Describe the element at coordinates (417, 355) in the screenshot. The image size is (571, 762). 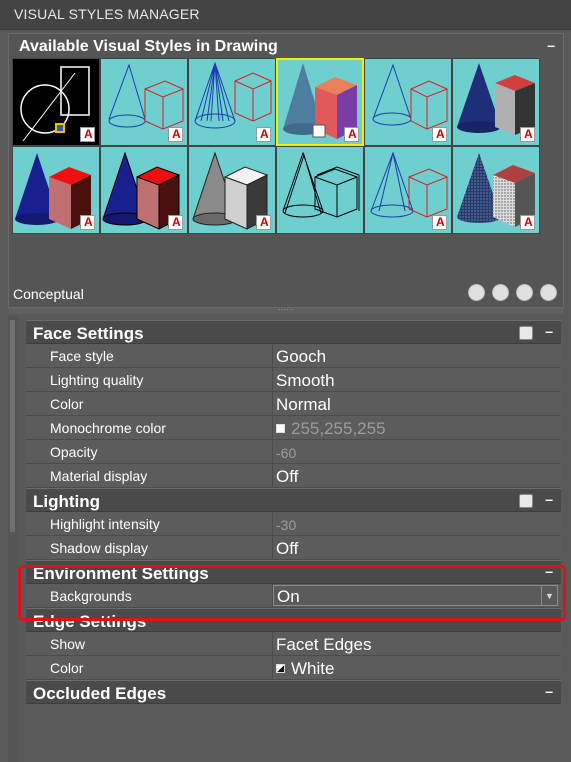
I see `property-value: Gooch` at that location.